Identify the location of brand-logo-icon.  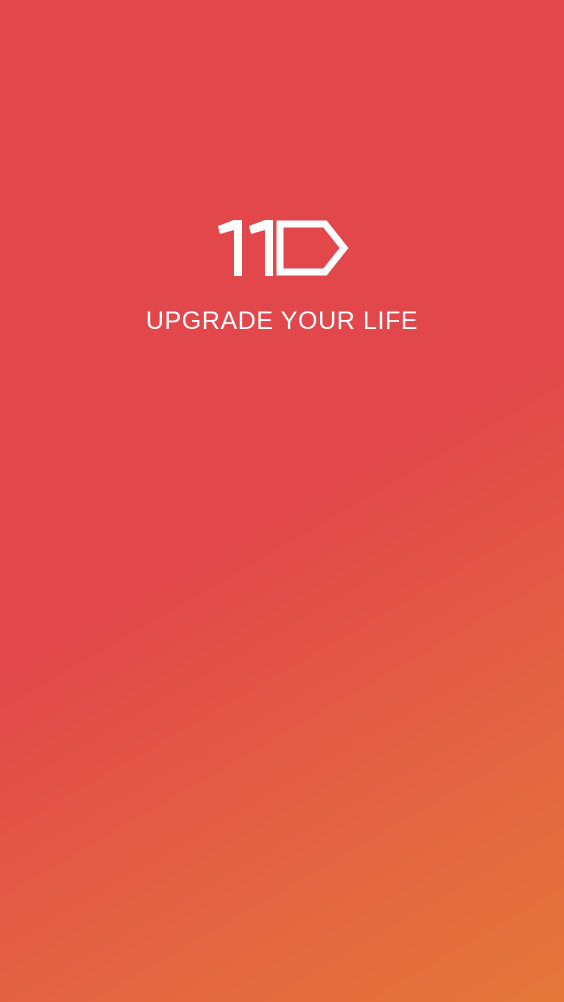
(283, 248).